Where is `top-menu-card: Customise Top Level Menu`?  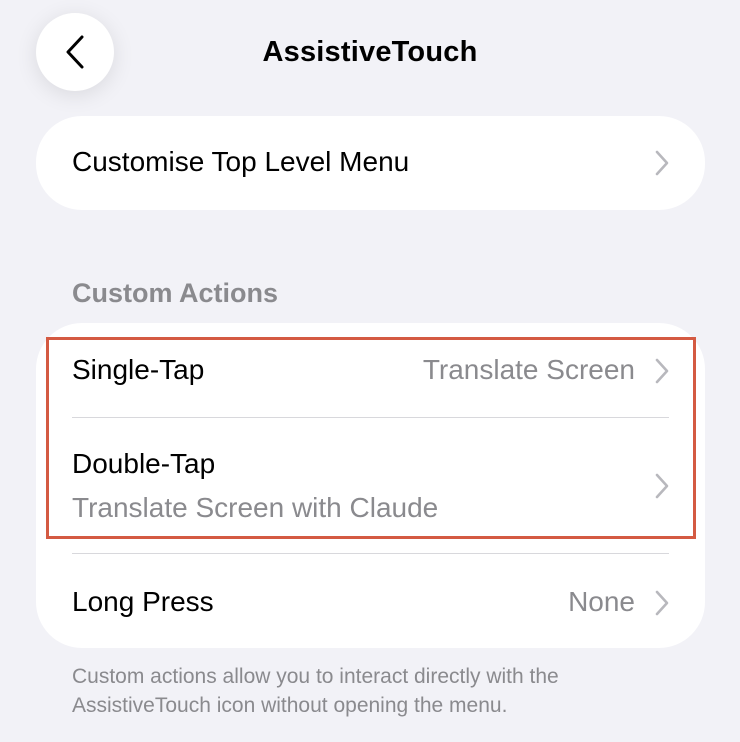
top-menu-card: Customise Top Level Menu is located at coordinates (370, 163).